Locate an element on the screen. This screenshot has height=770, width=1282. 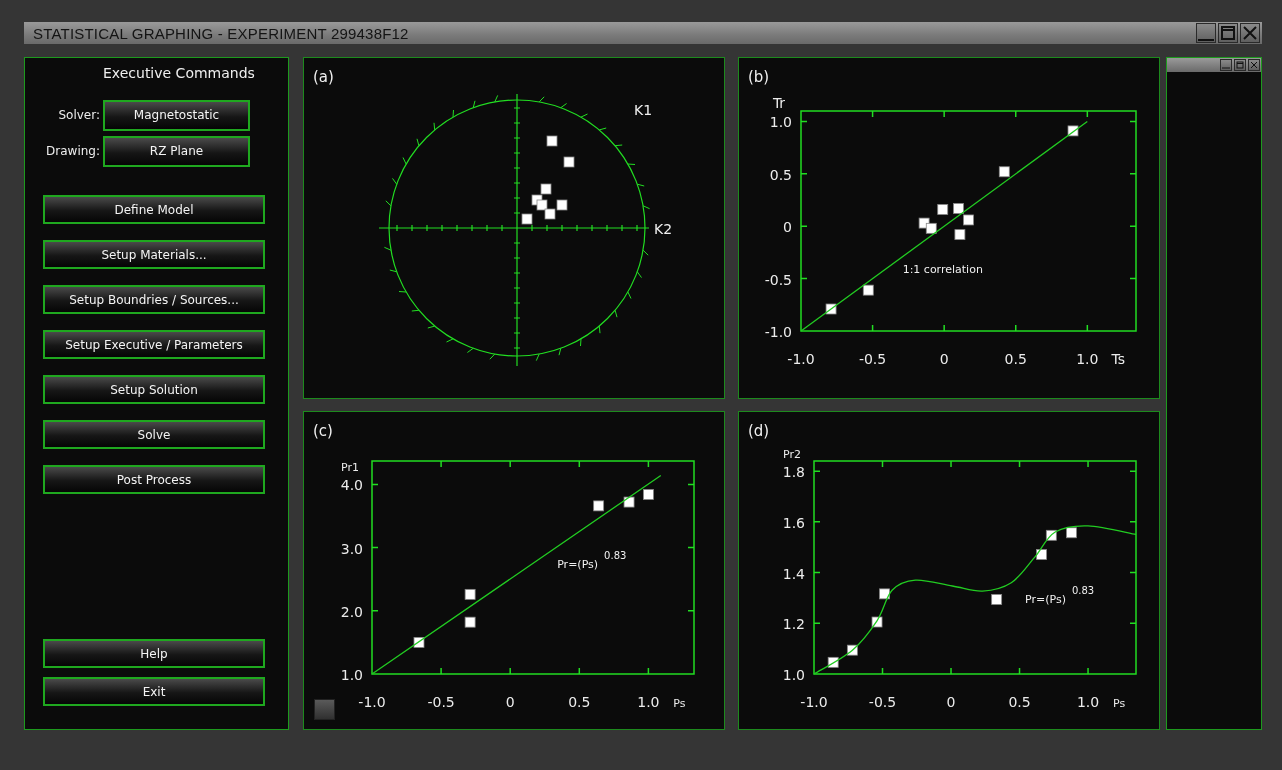
annotation: 1:1 correlation is located at coordinates (942, 269).